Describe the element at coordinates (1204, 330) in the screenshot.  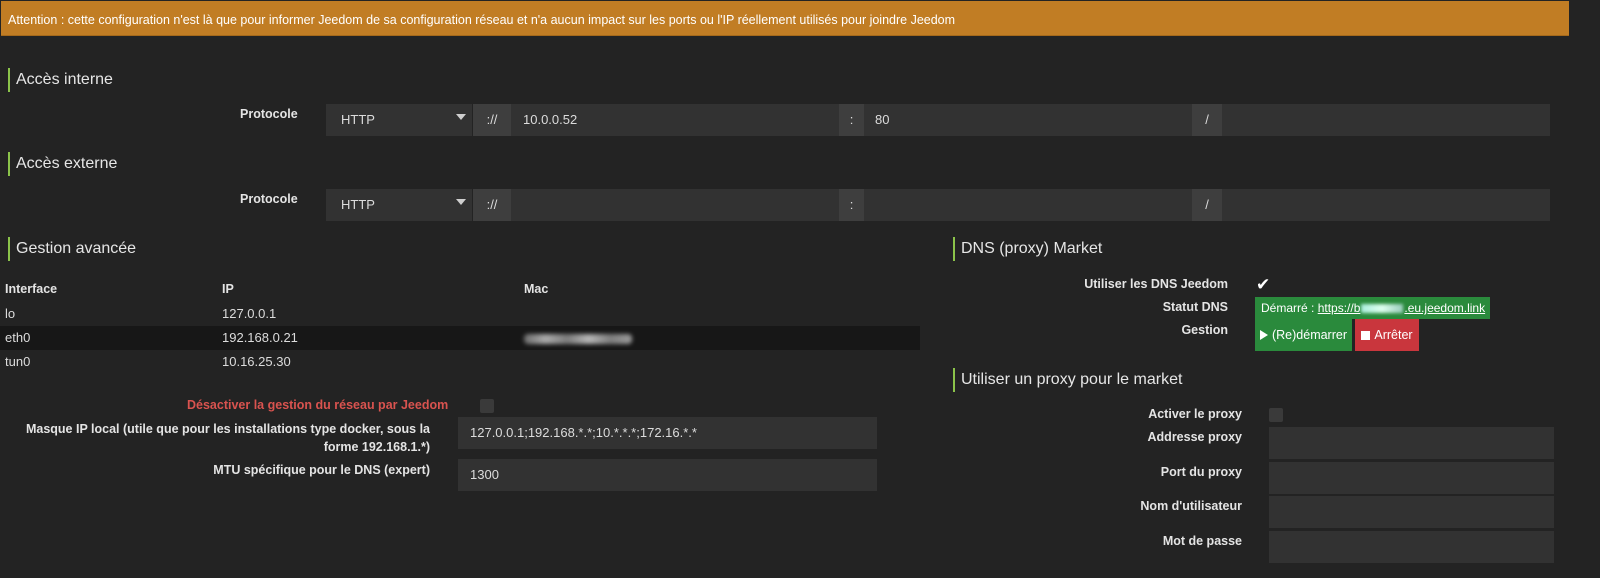
I see `dns-manage-label: Gestion` at that location.